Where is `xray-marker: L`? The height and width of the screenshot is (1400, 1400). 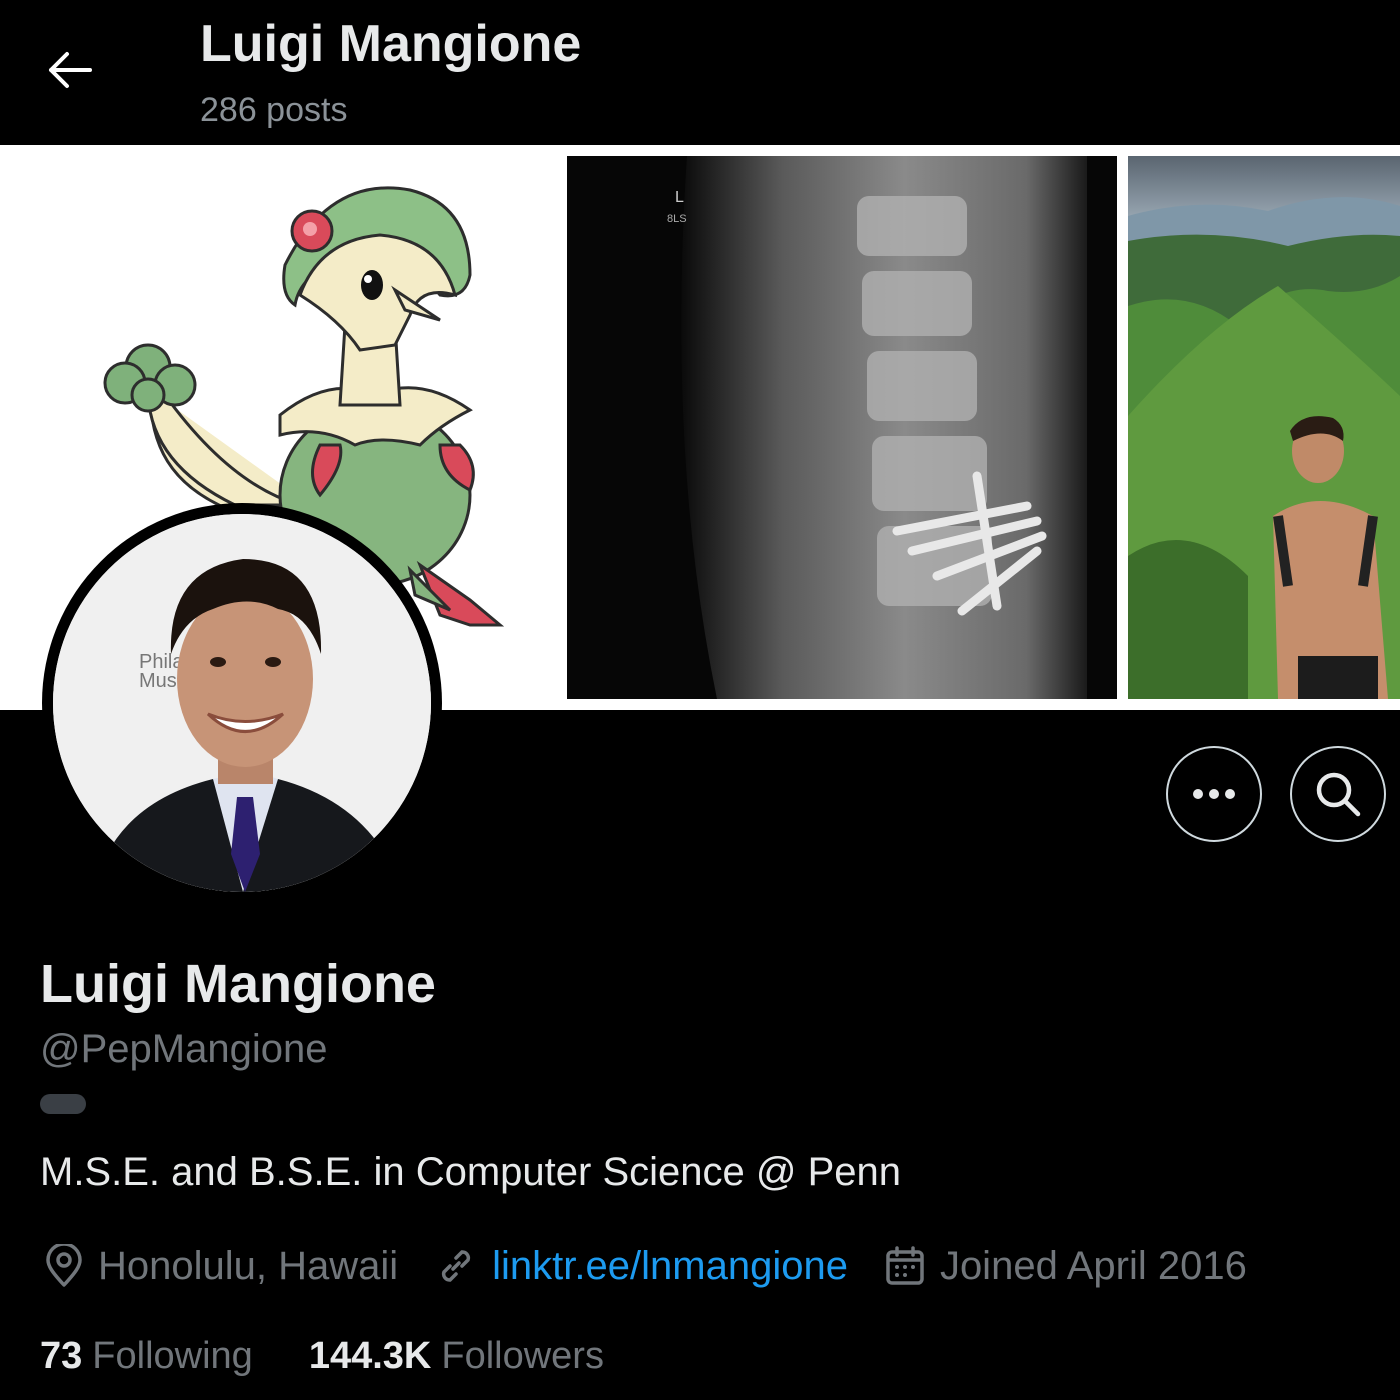 xray-marker: L is located at coordinates (679, 197).